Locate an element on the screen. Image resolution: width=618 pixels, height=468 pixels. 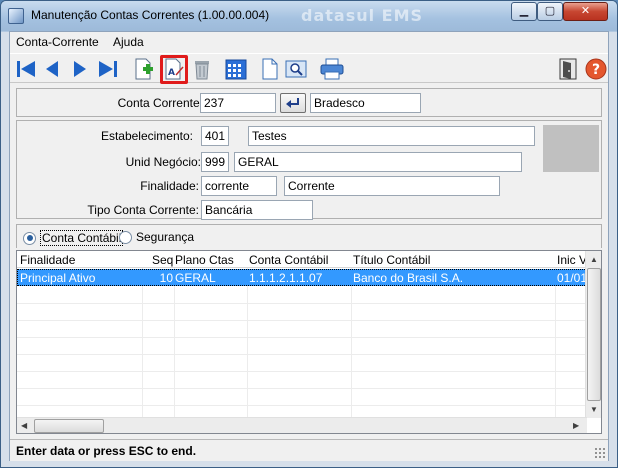
close-button: ✕ is located at coordinates (585, 11).